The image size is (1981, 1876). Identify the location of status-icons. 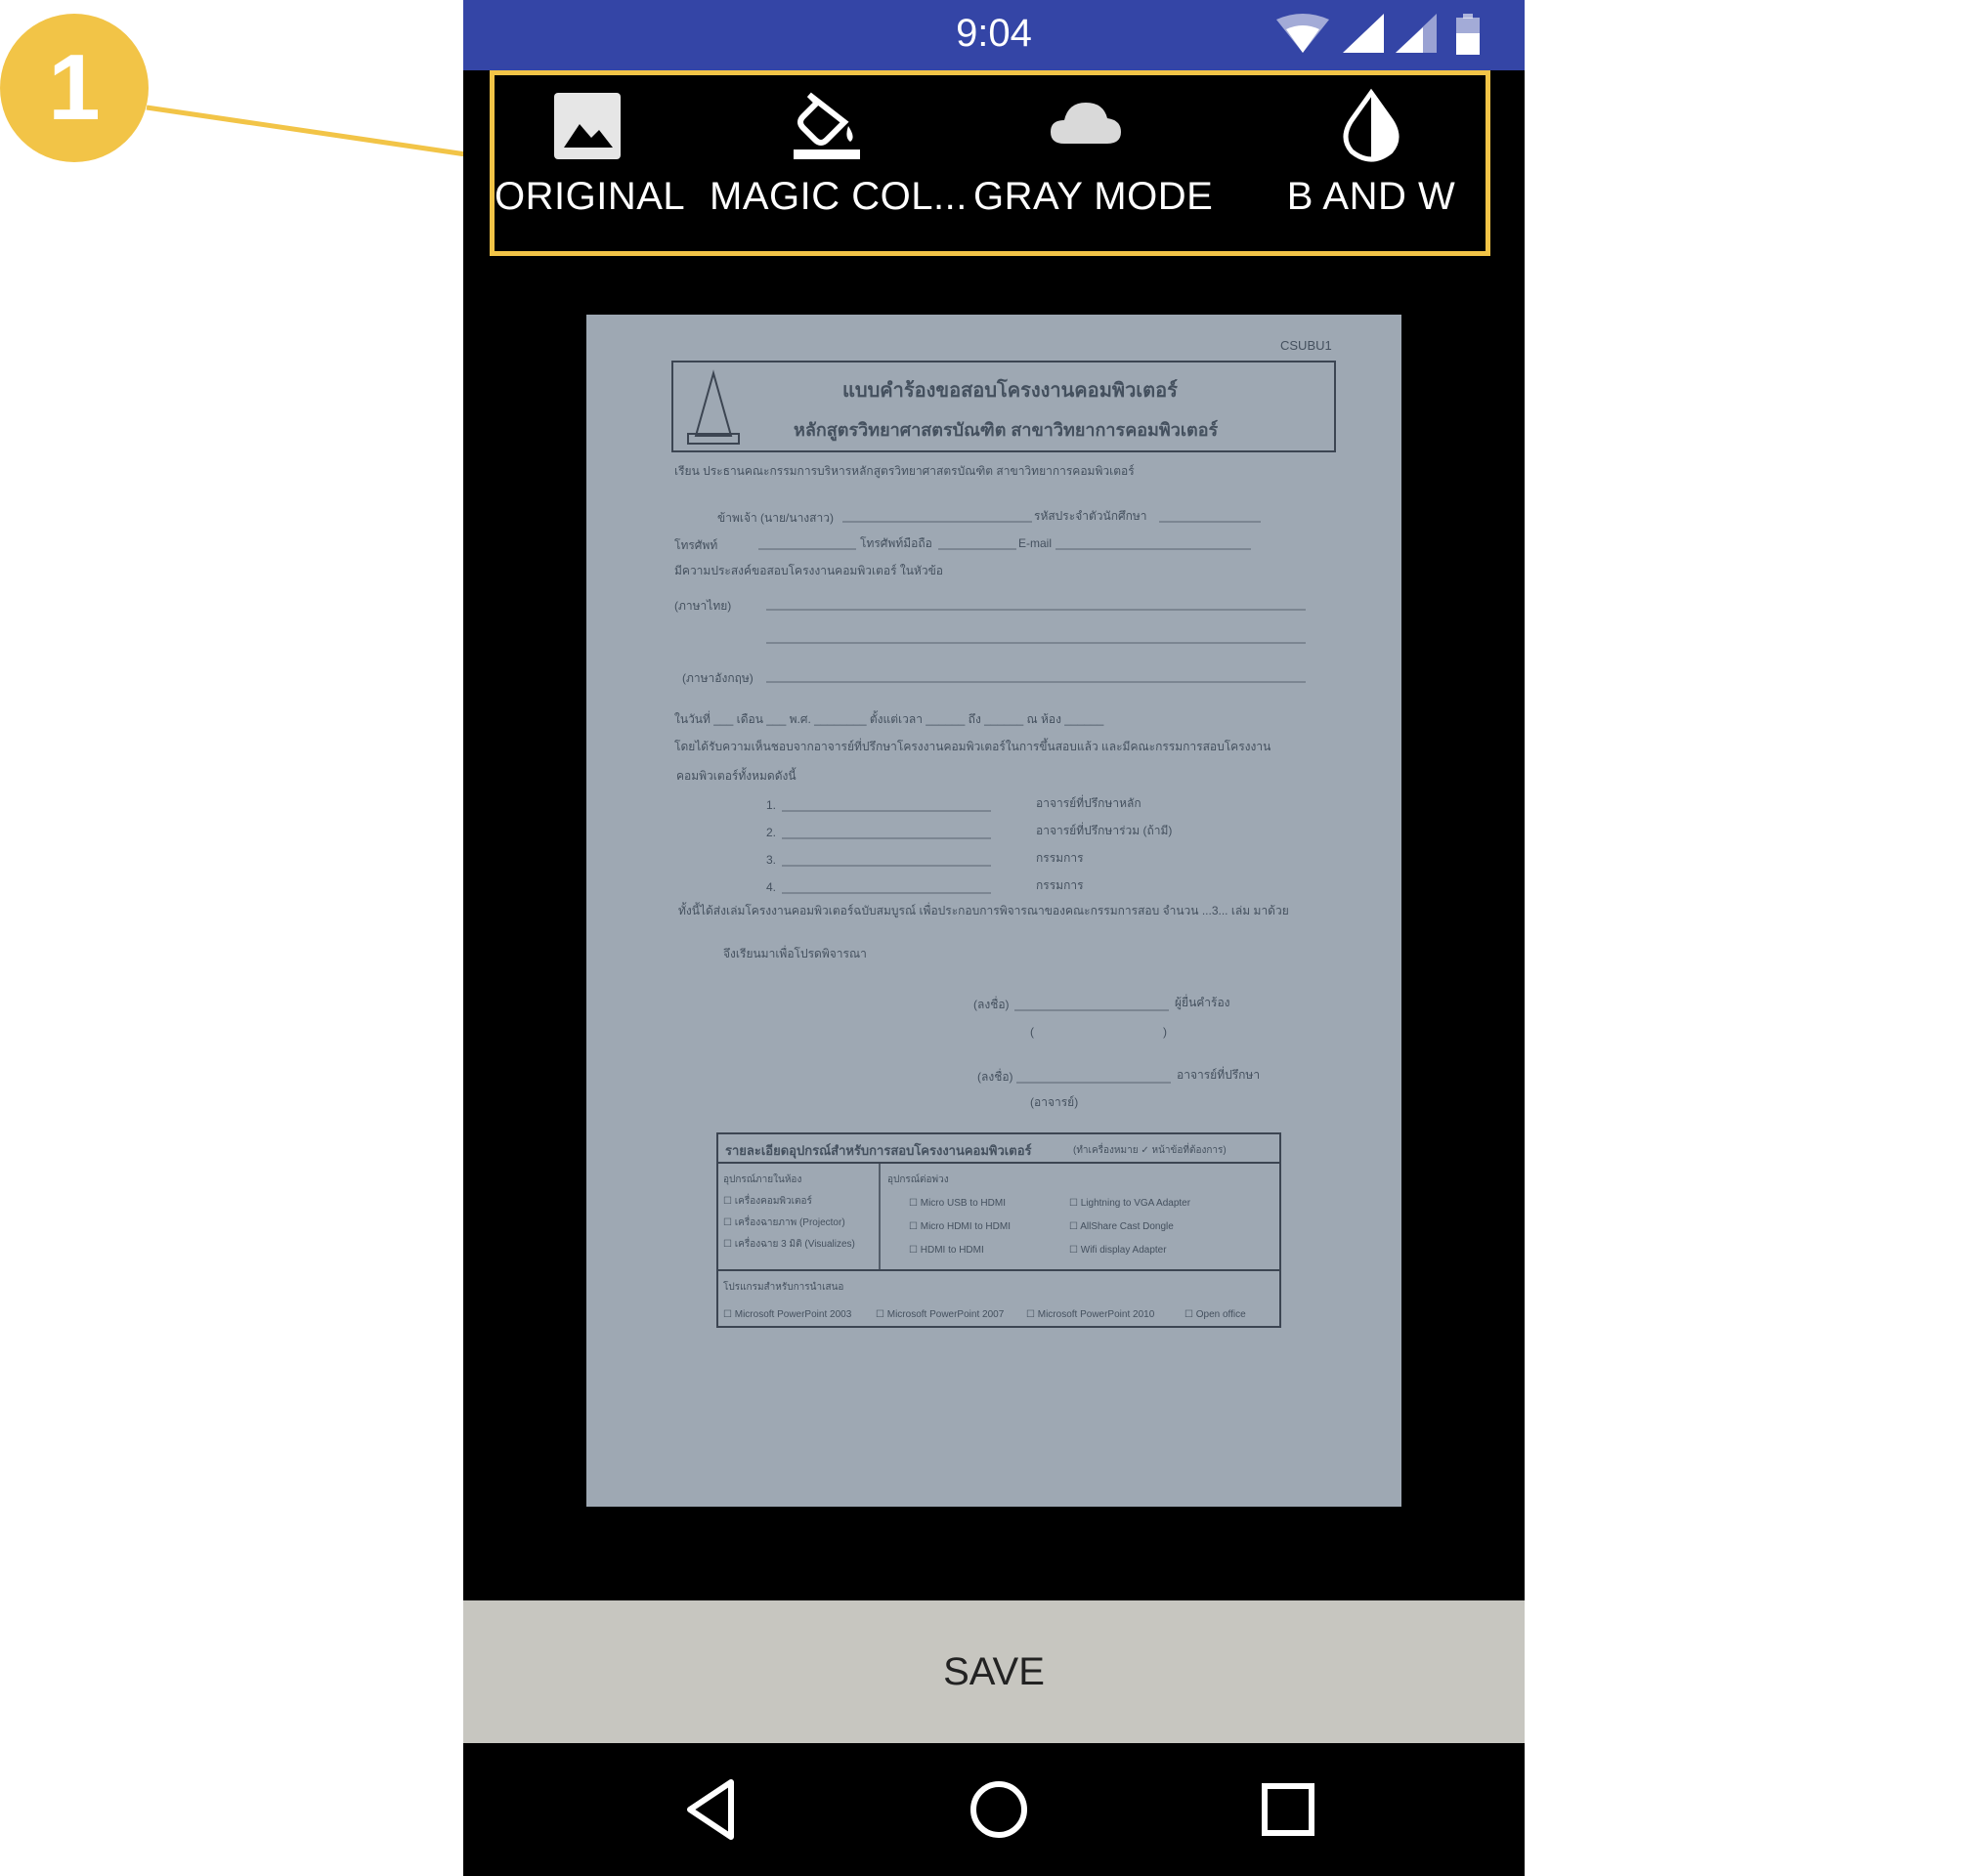
(1378, 34).